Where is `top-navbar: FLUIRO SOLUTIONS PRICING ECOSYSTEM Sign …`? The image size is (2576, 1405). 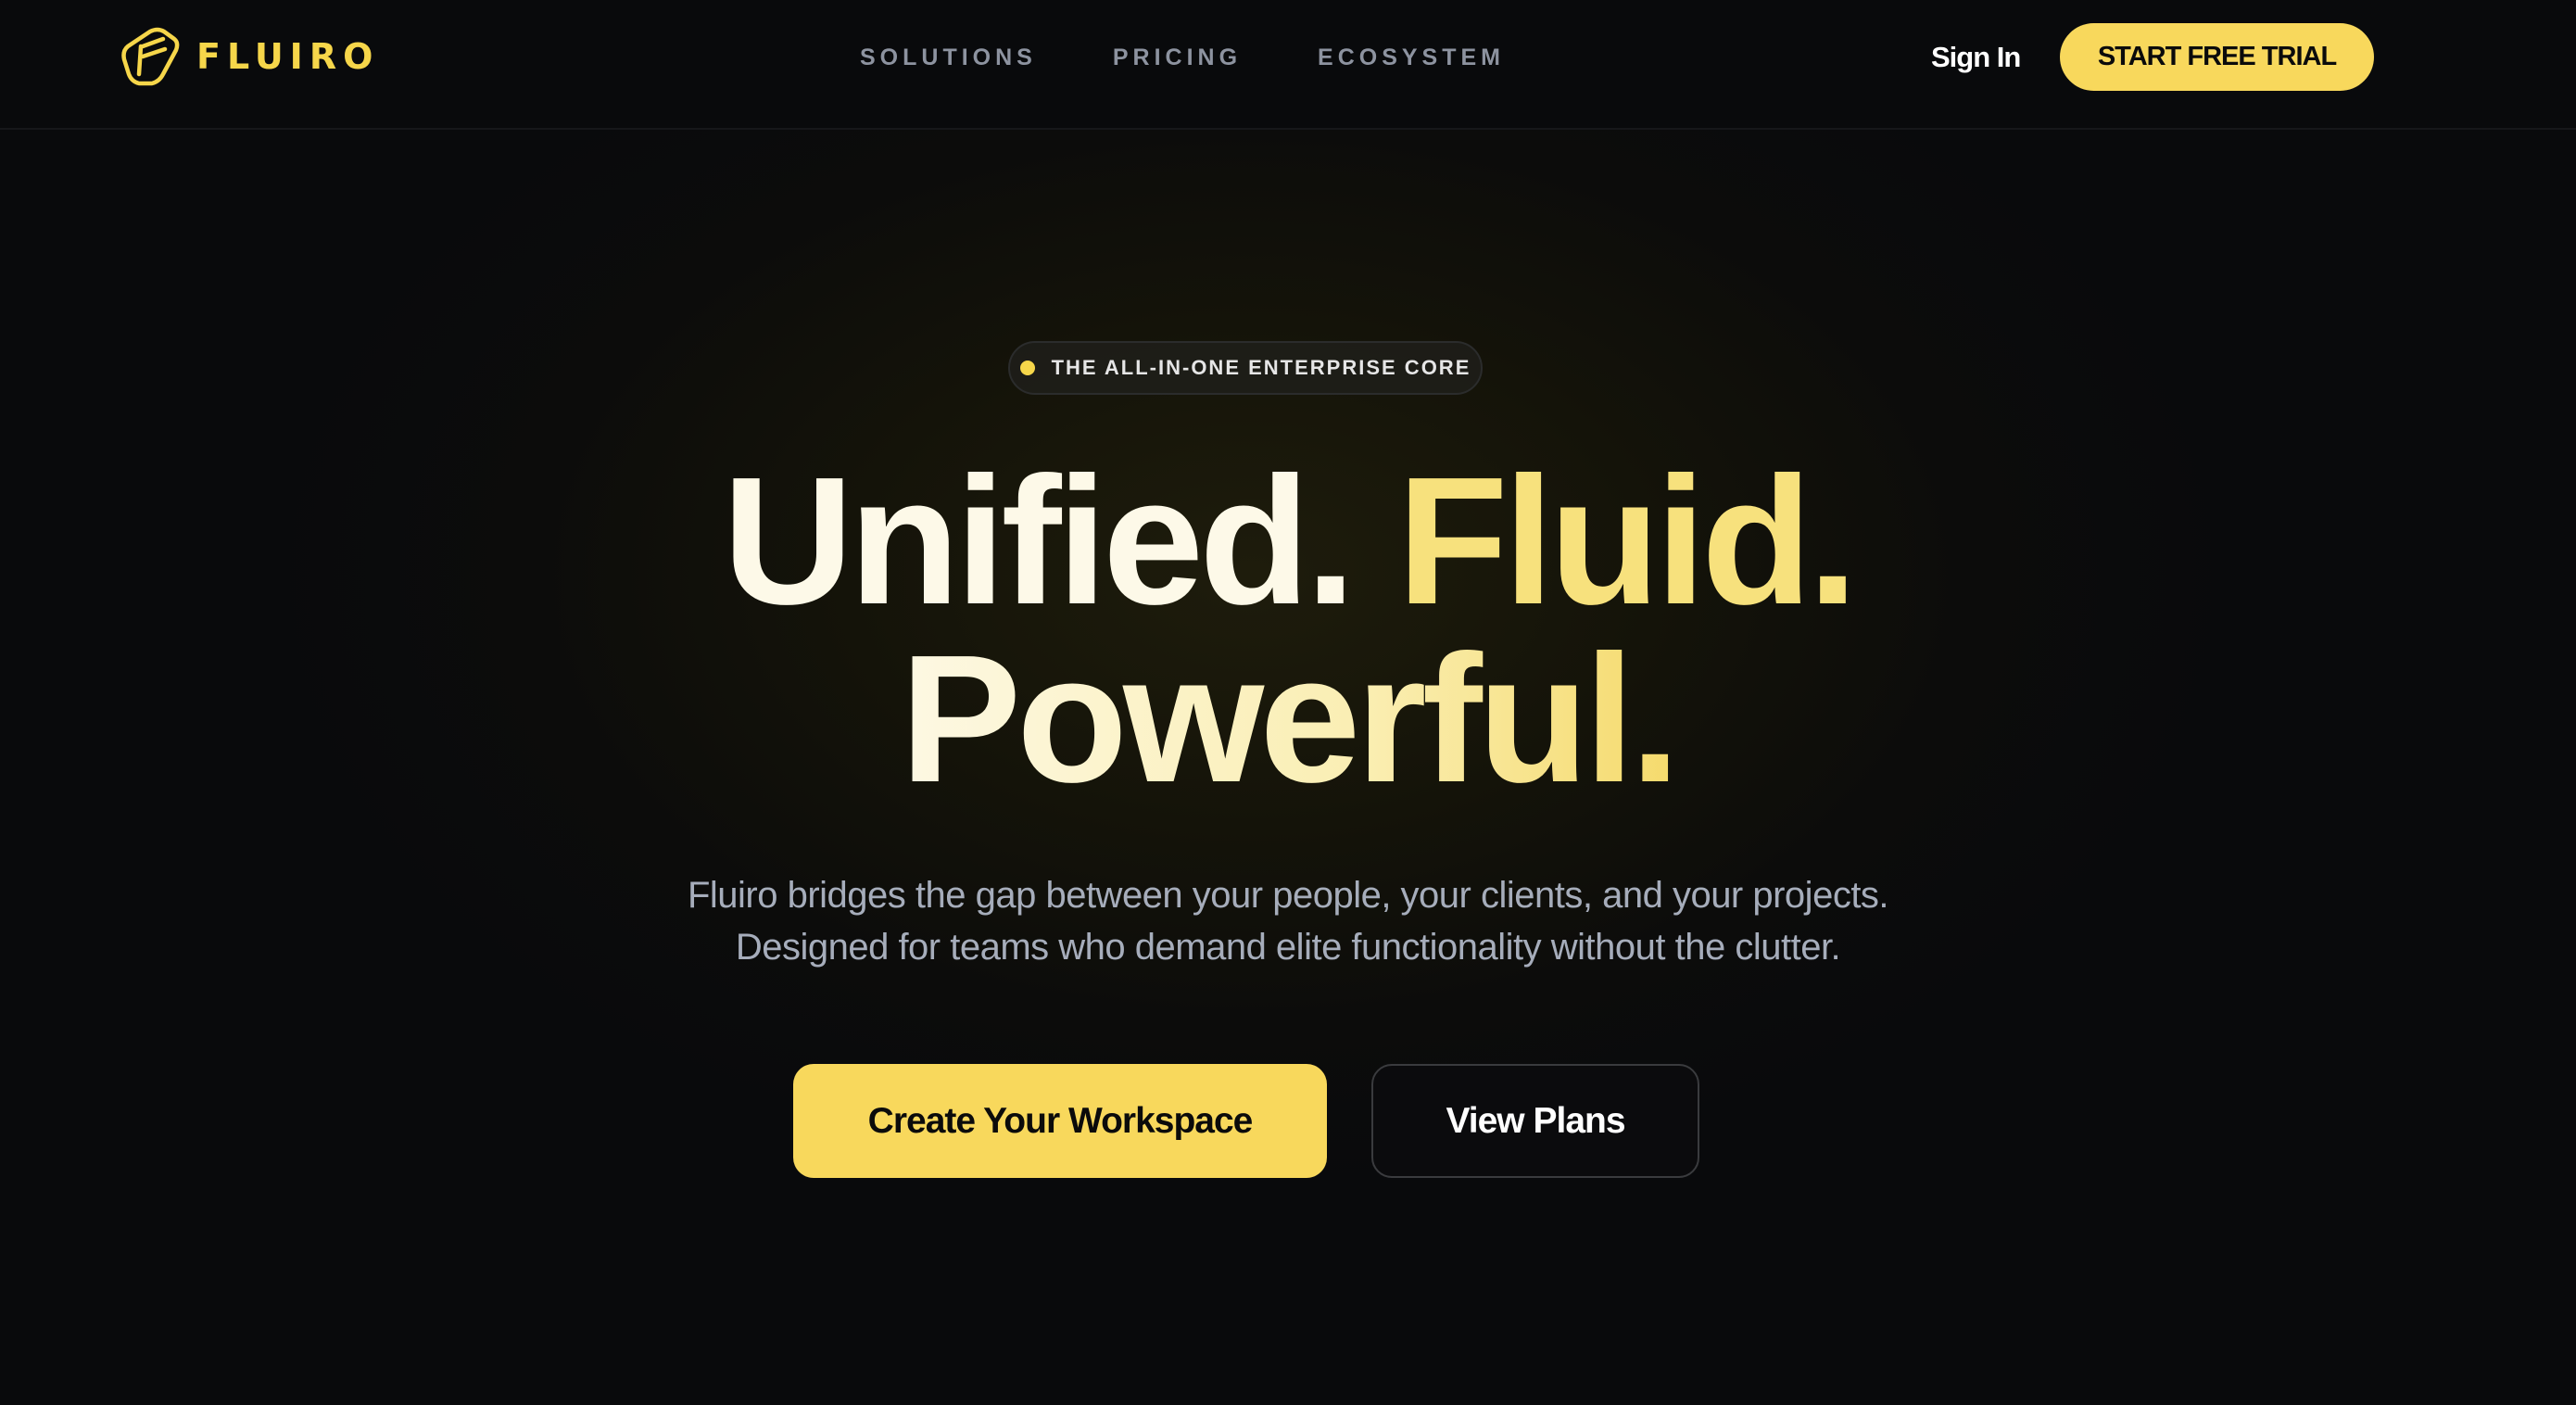 top-navbar: FLUIRO SOLUTIONS PRICING ECOSYSTEM Sign … is located at coordinates (1288, 65).